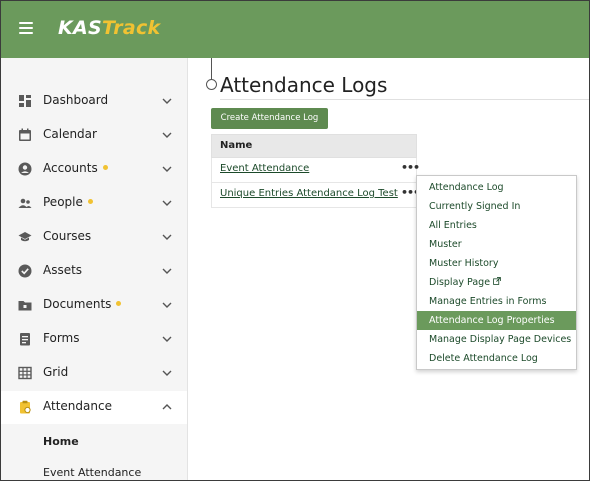 This screenshot has width=590, height=481. I want to click on sidebar-item-calendar: Calendar, so click(94, 135).